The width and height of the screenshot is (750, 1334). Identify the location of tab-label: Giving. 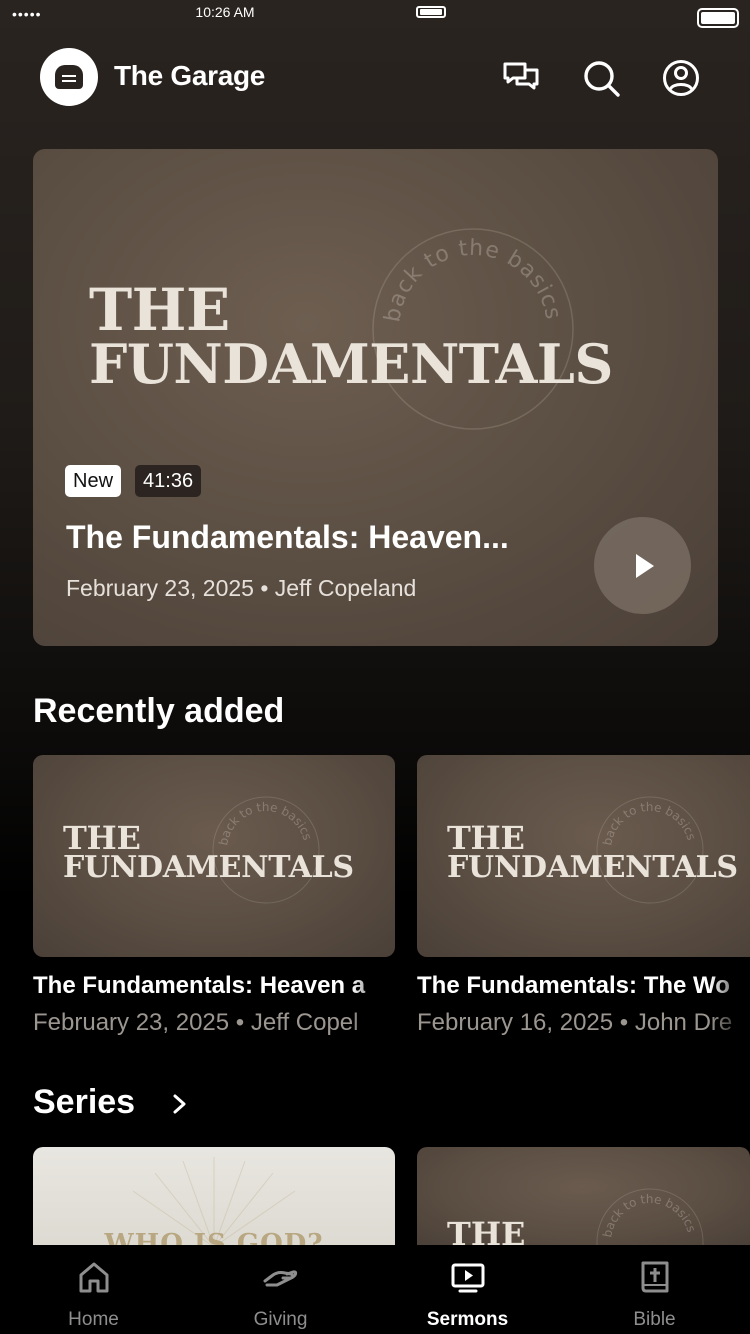
(280, 1319).